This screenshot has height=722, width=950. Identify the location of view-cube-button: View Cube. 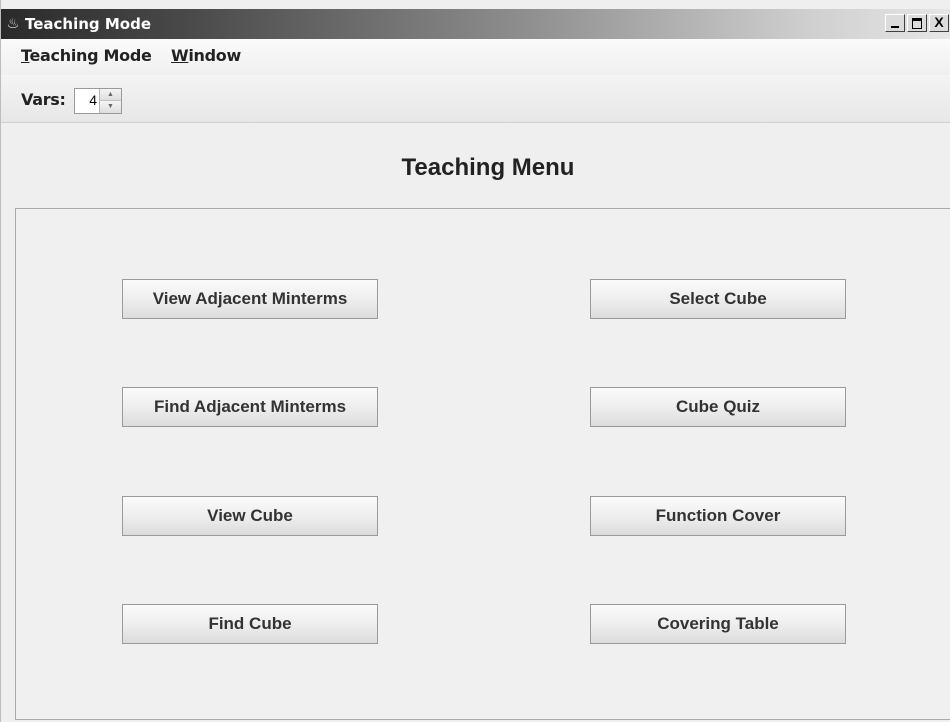
(250, 516).